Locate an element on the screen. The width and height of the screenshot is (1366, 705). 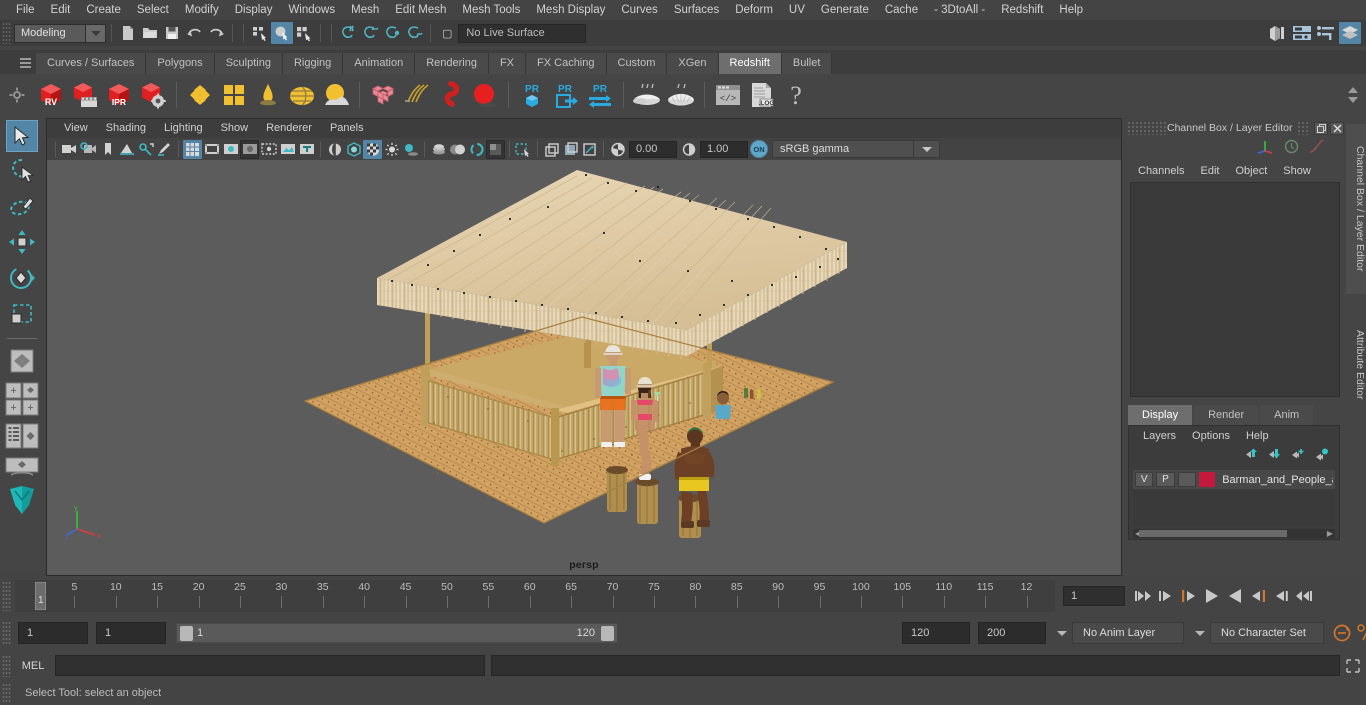
go-to-start-icon is located at coordinates (1143, 596).